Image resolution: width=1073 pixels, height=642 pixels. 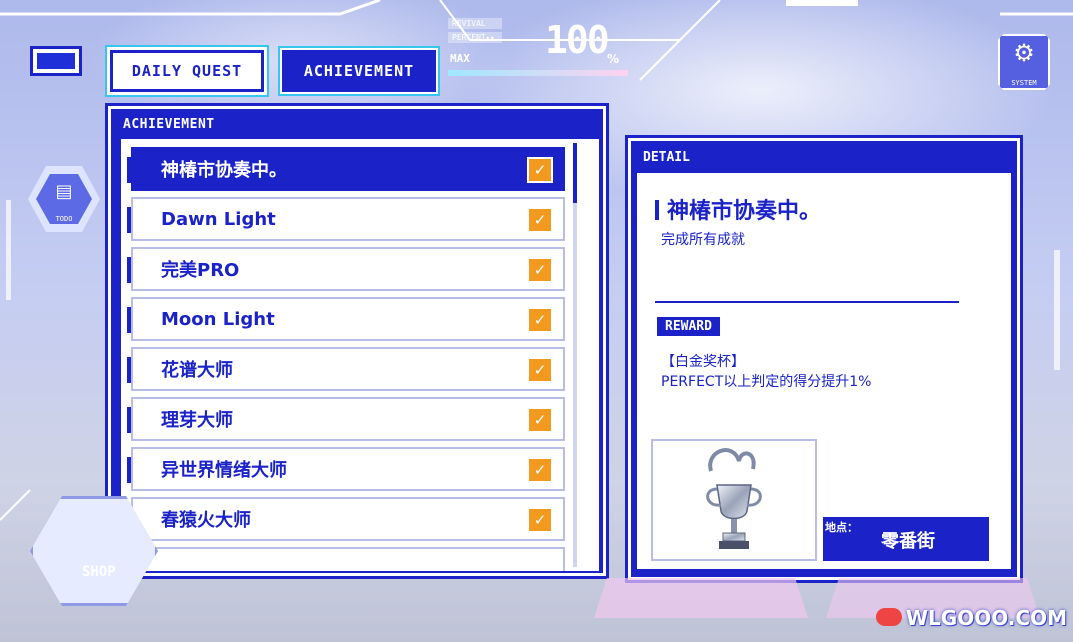 I want to click on location-box: 地点： 零番街, so click(x=906, y=539).